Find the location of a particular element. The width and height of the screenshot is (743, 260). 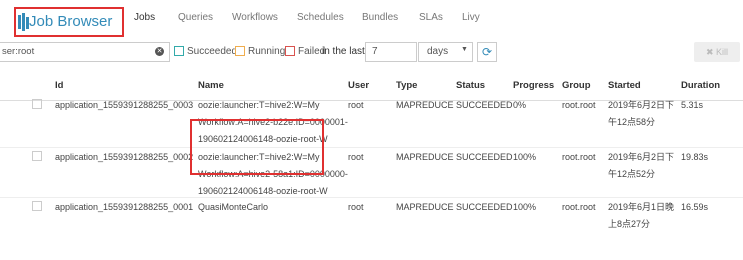

col-header-status: Status is located at coordinates (470, 85).